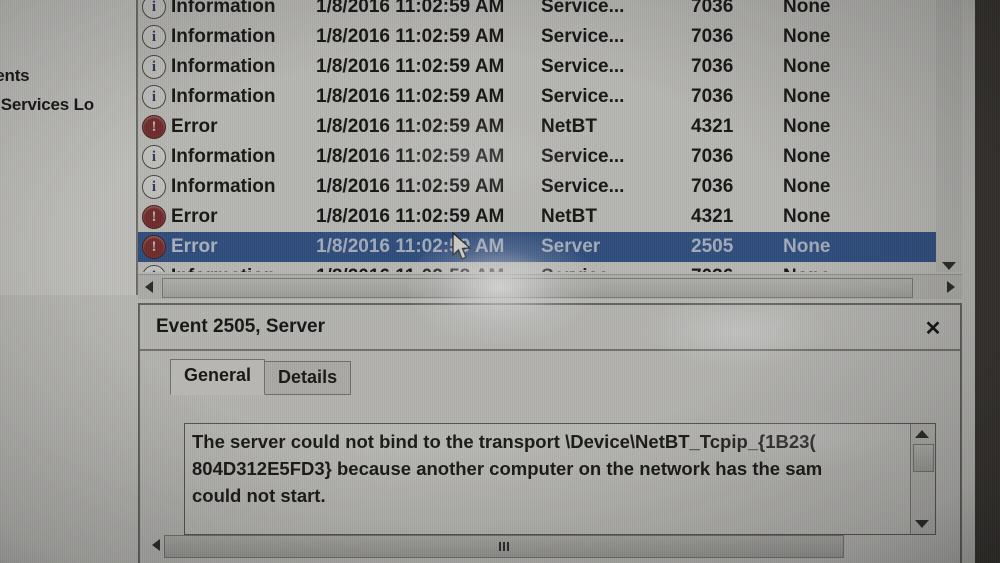  Describe the element at coordinates (949, 266) in the screenshot. I see `scroll-down-arrow-icon` at that location.